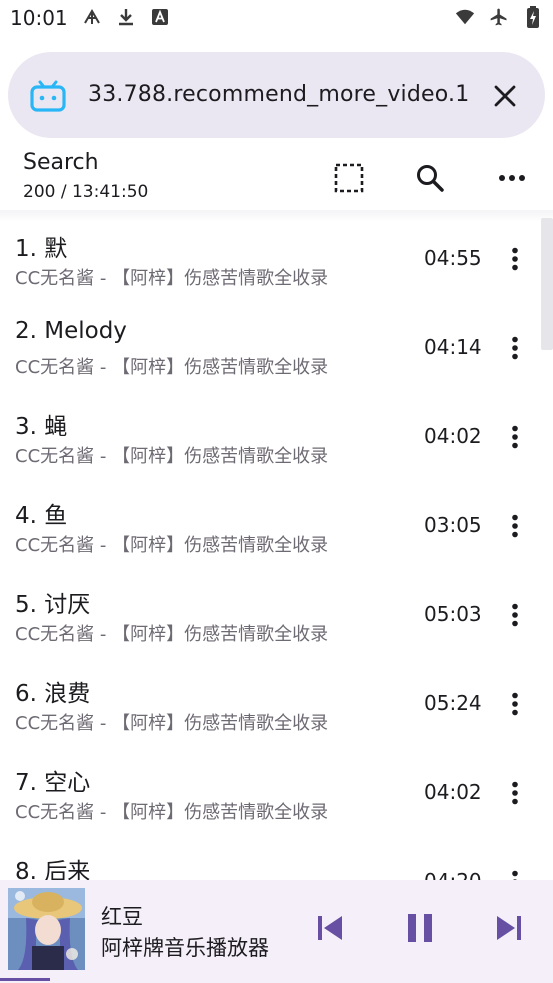  What do you see at coordinates (270, 437) in the screenshot?
I see `track-row: 3. 蝇 CC无名酱 - 【阿梓】伤感苦情歌全收录 04:02` at bounding box center [270, 437].